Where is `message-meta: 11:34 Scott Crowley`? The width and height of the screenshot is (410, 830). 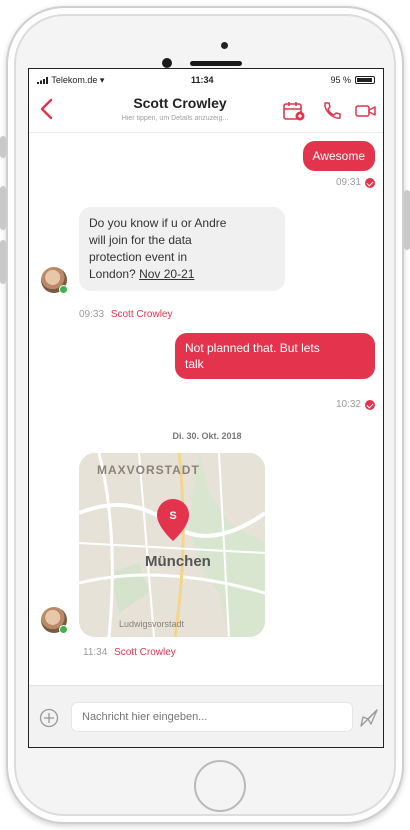 message-meta: 11:34 Scott Crowley is located at coordinates (129, 652).